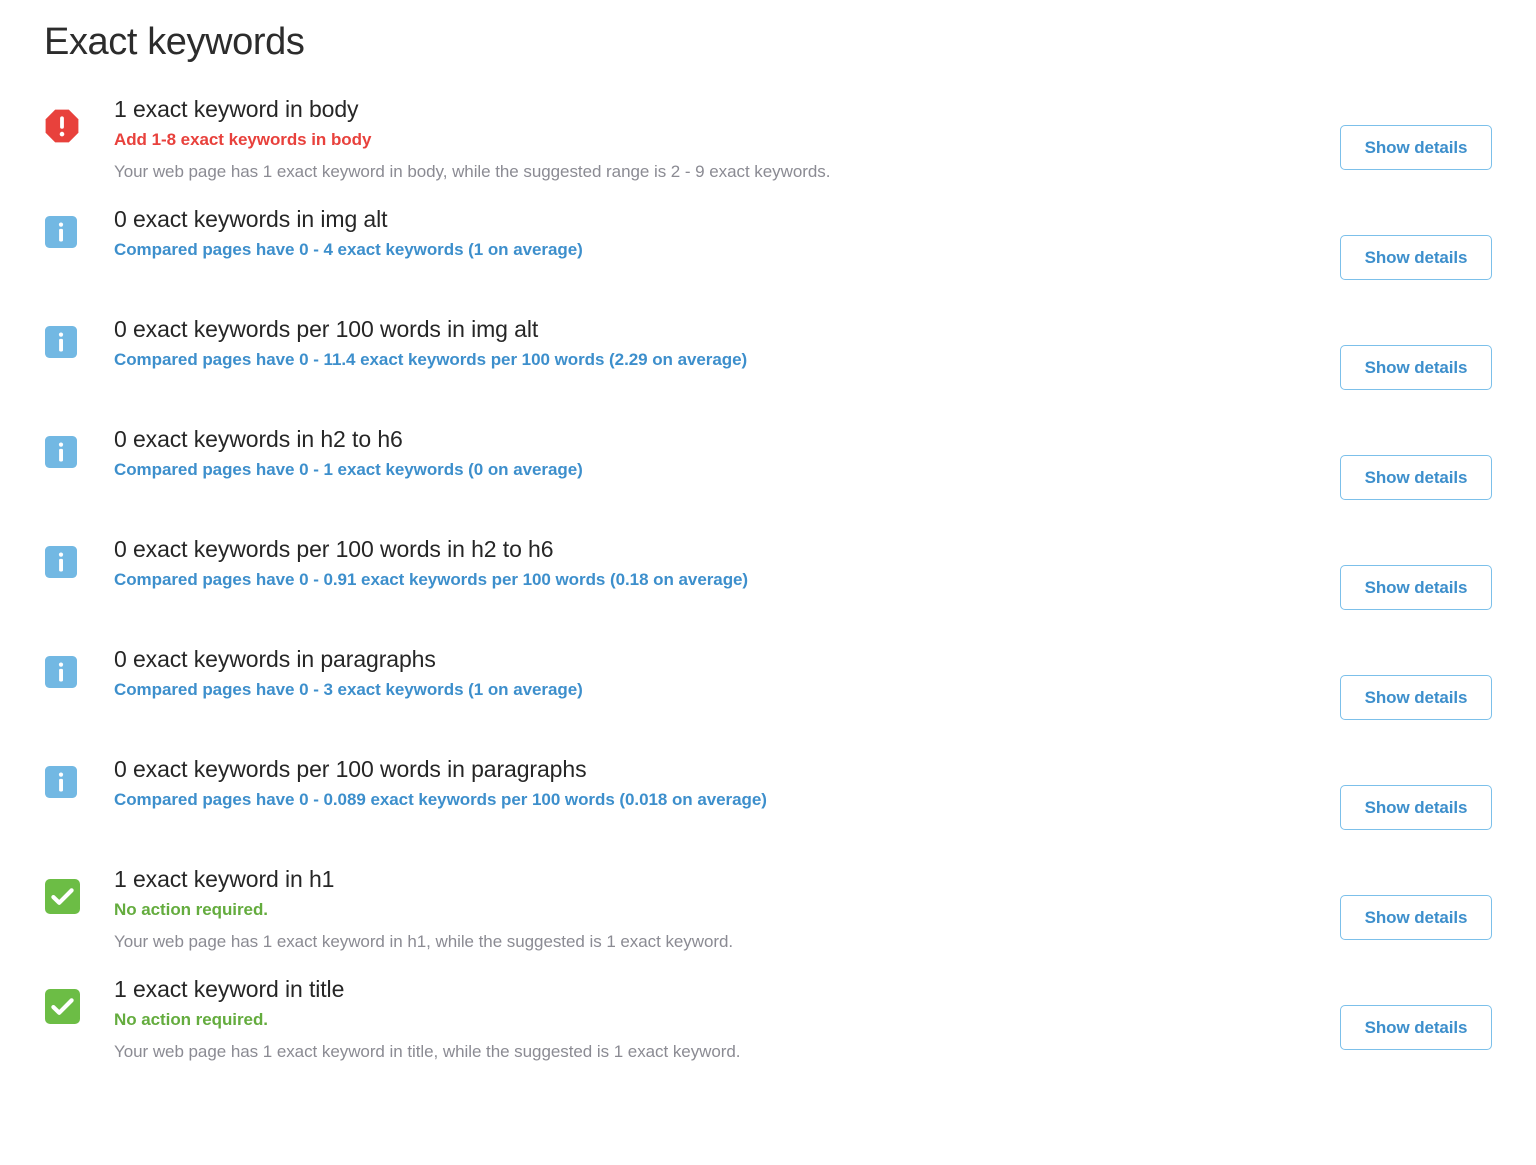 This screenshot has width=1536, height=1165. I want to click on error-octagon-icon, so click(62, 126).